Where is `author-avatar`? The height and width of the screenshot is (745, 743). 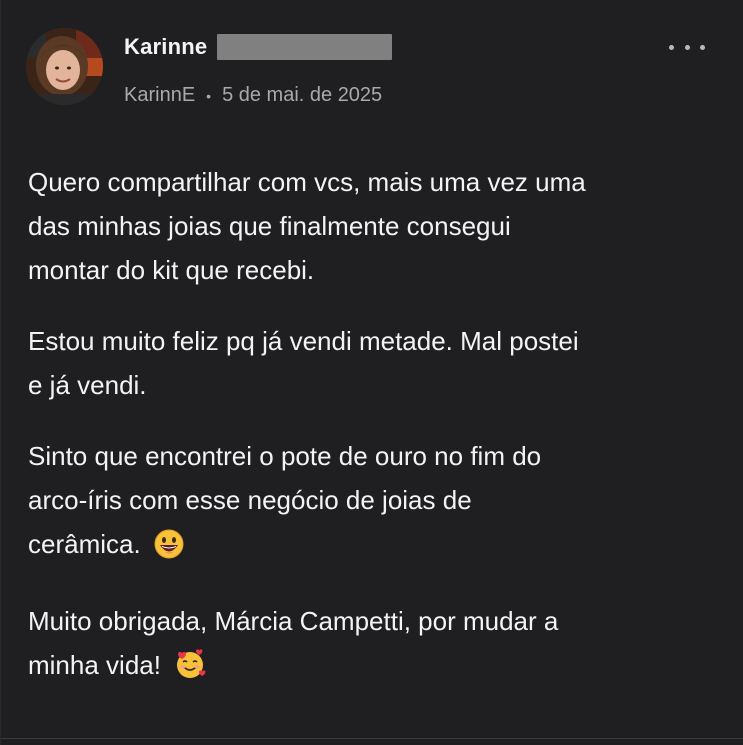 author-avatar is located at coordinates (64, 66).